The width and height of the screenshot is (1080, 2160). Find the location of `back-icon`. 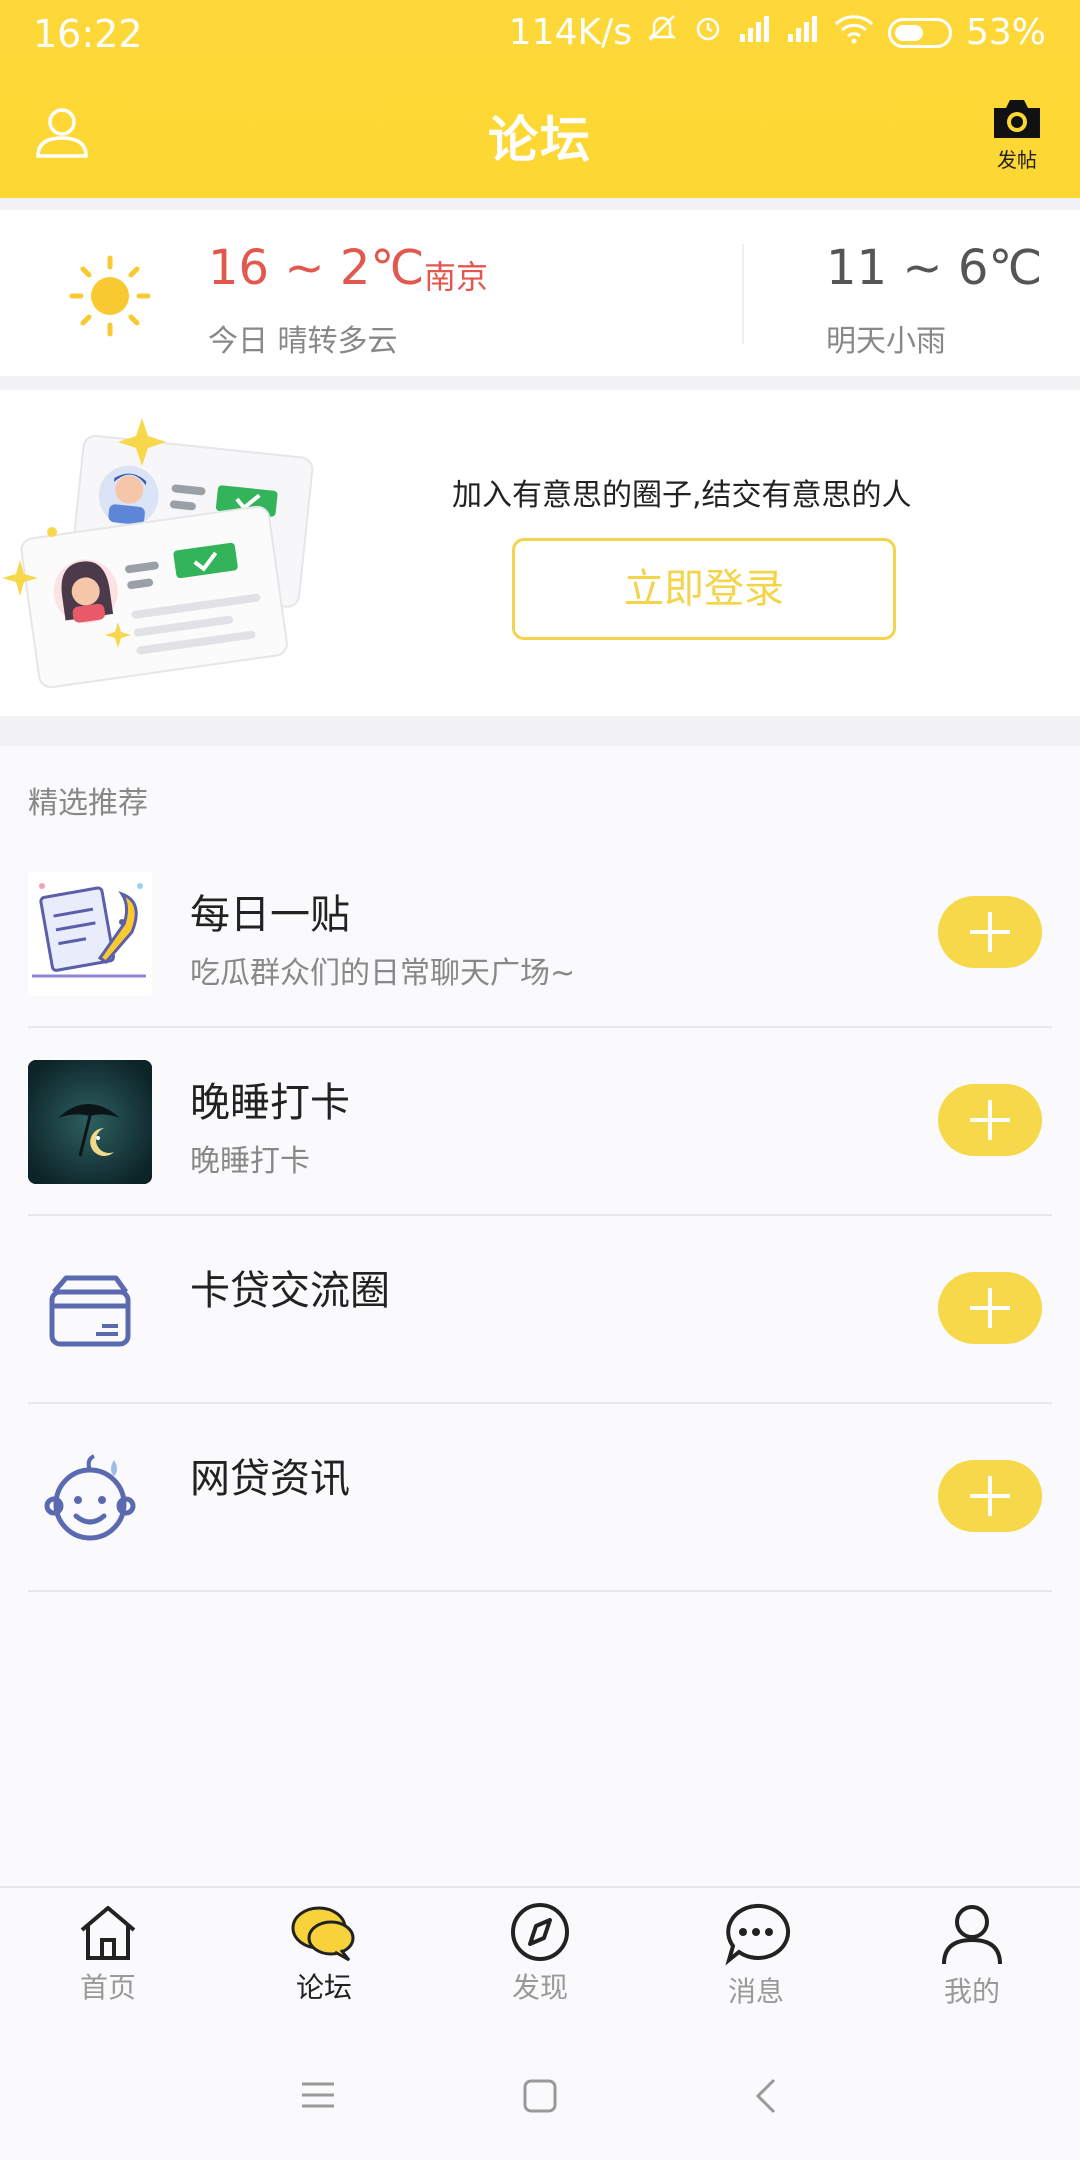

back-icon is located at coordinates (766, 2096).